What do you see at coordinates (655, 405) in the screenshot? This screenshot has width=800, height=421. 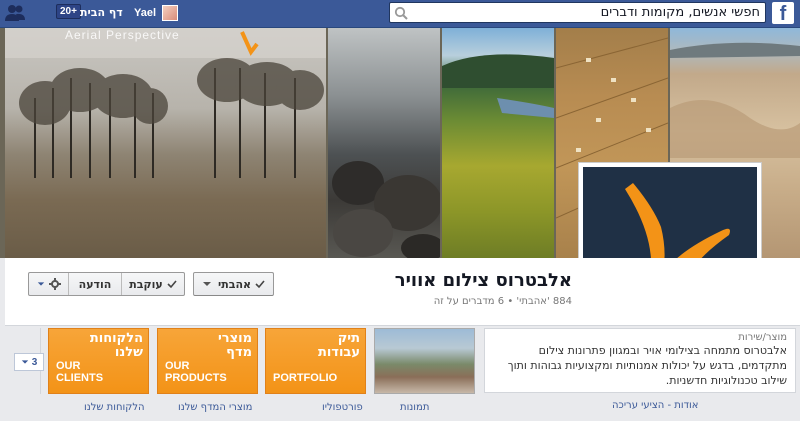 I see `about-edit-links: אודות - הציעי עריכה` at bounding box center [655, 405].